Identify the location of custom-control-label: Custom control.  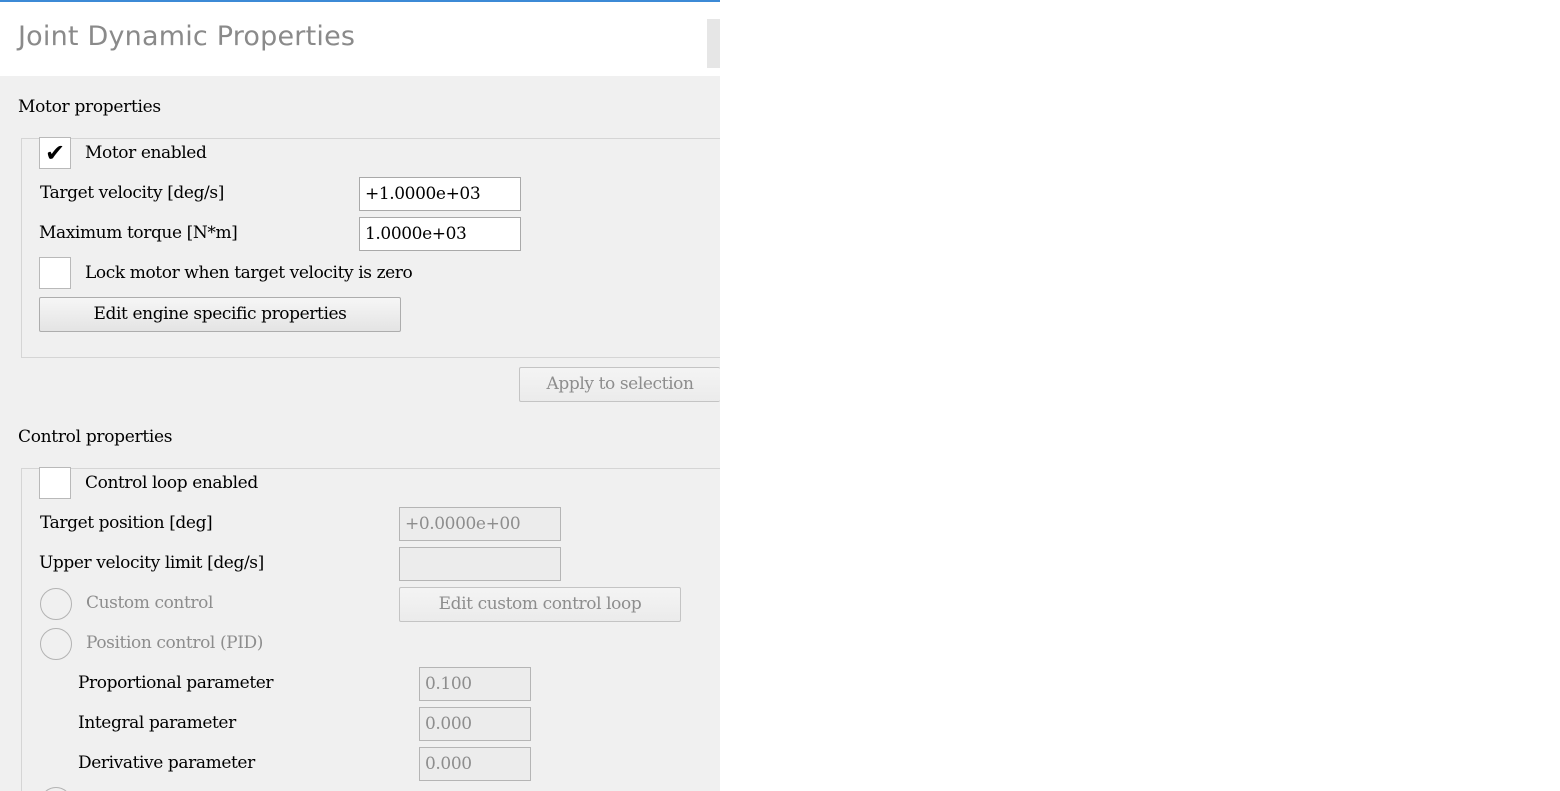
(150, 603).